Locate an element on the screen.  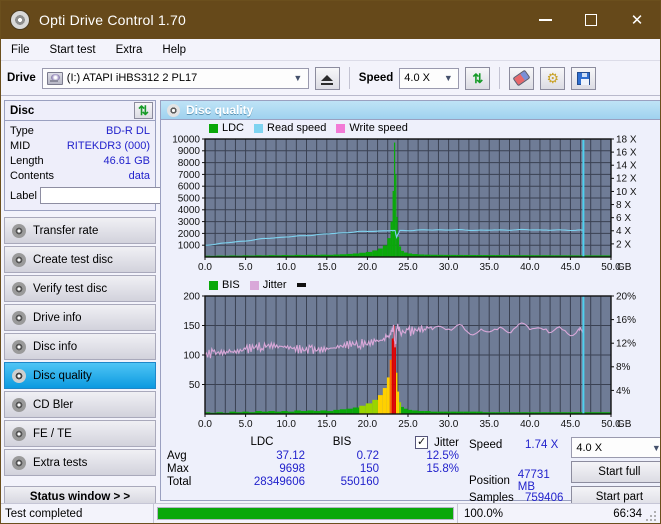
jitter-checkbox-label: Jitter is located at coordinates (446, 442).